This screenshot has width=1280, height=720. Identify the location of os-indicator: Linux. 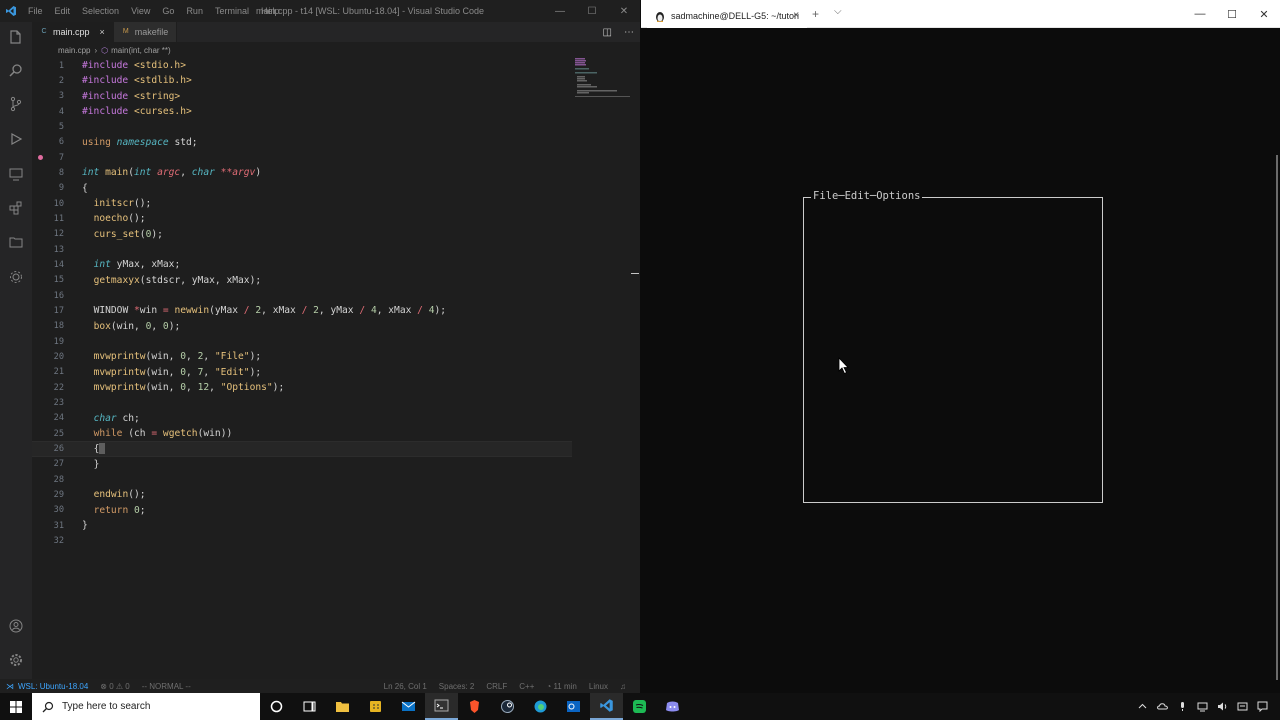
(598, 686).